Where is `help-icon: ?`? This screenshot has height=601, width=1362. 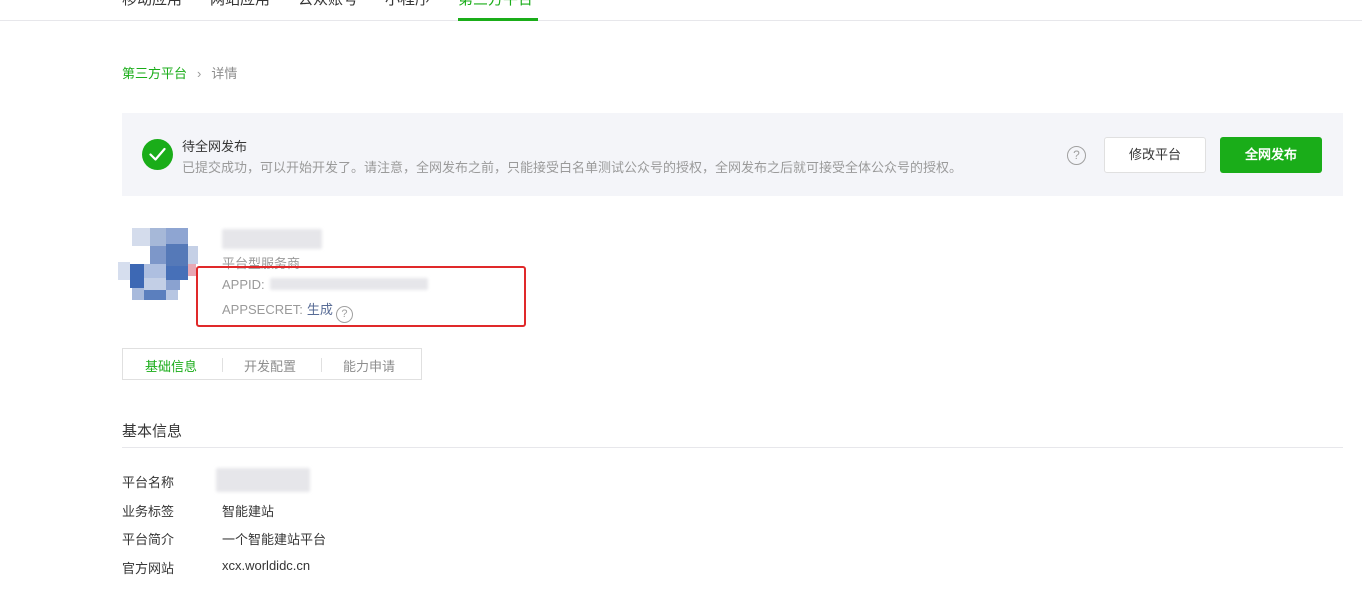
help-icon: ? is located at coordinates (1076, 155).